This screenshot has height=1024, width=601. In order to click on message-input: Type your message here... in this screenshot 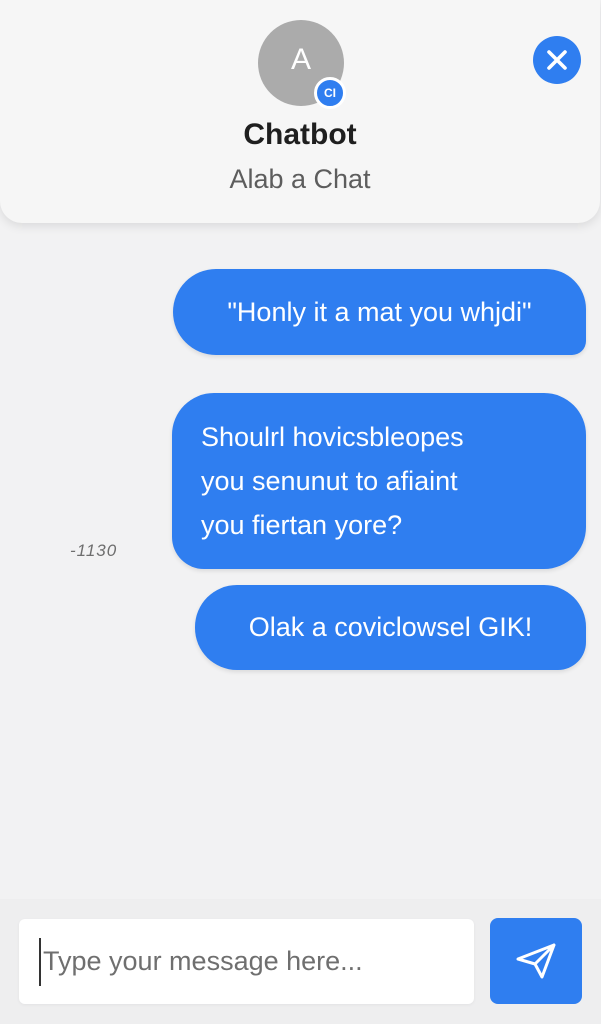, I will do `click(246, 961)`.